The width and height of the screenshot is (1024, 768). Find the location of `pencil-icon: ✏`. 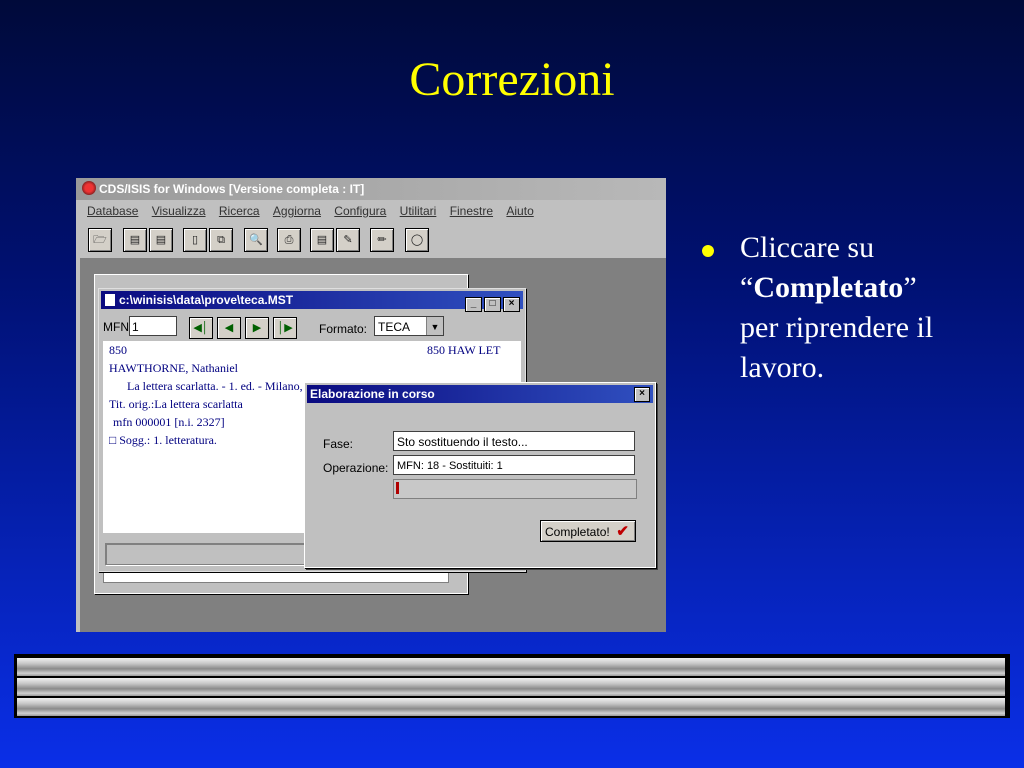

pencil-icon: ✏ is located at coordinates (382, 240).